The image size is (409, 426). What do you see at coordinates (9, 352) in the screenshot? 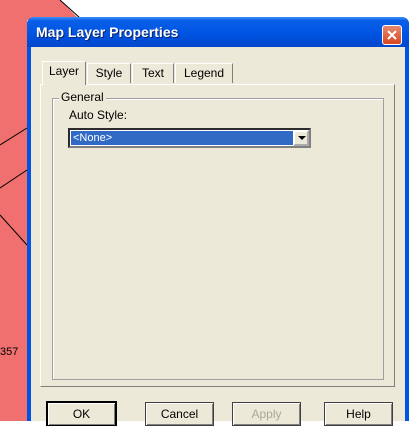
I see `map-feature-label: 357` at bounding box center [9, 352].